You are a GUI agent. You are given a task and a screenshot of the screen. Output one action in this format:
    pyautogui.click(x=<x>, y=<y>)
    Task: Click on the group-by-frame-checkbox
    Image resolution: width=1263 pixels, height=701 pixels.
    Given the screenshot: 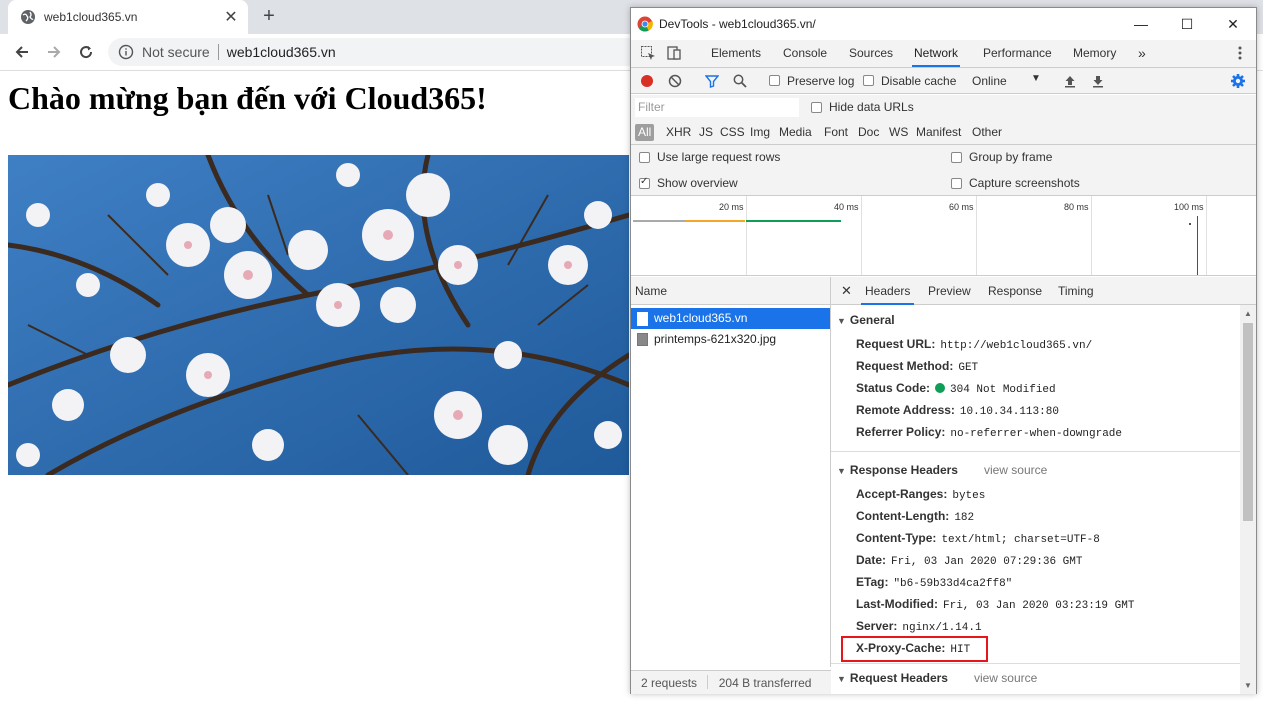 What is the action you would take?
    pyautogui.click(x=956, y=157)
    